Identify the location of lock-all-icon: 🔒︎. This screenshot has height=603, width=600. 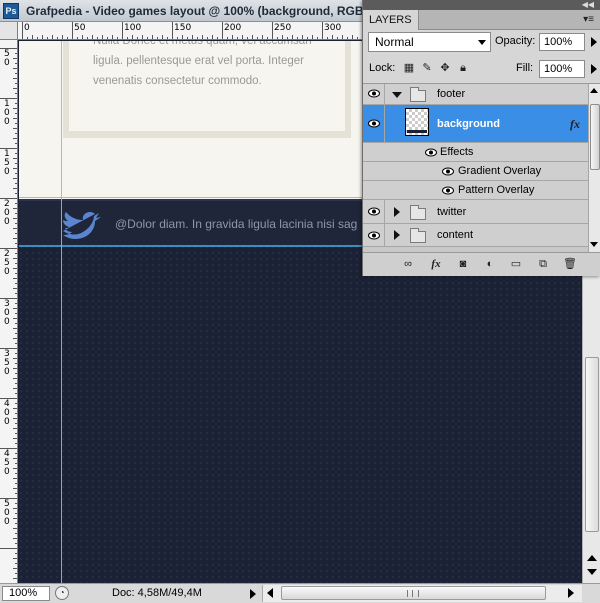
(463, 68).